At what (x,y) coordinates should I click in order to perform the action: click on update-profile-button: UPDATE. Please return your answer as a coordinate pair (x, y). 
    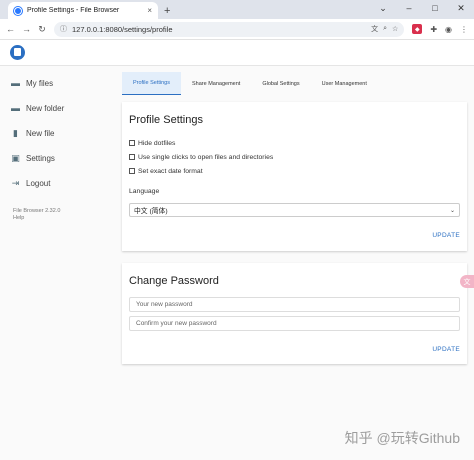
    Looking at the image, I should click on (446, 235).